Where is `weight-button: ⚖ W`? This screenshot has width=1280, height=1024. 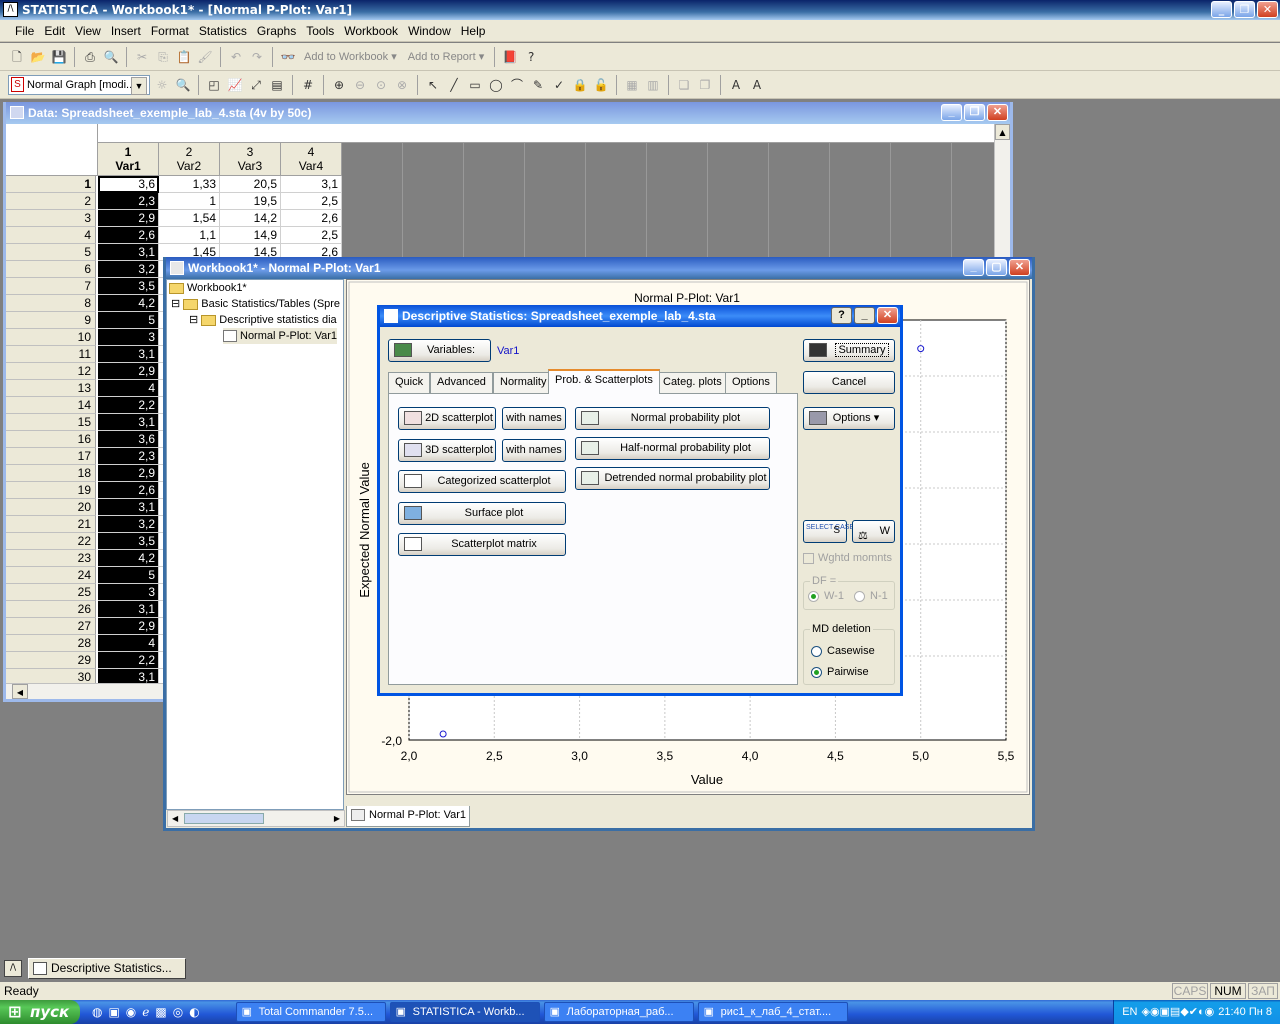 weight-button: ⚖ W is located at coordinates (873, 531).